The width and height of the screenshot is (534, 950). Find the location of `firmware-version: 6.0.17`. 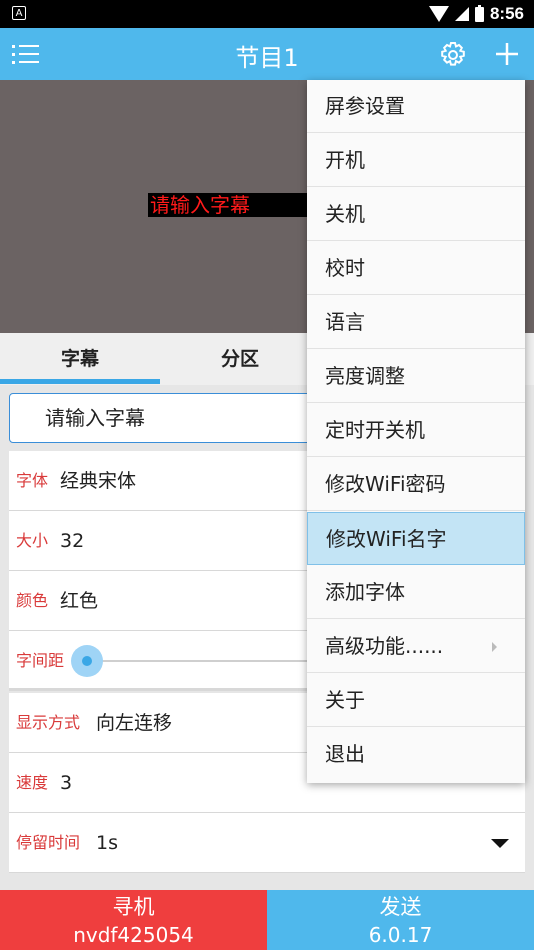

firmware-version: 6.0.17 is located at coordinates (400, 935).